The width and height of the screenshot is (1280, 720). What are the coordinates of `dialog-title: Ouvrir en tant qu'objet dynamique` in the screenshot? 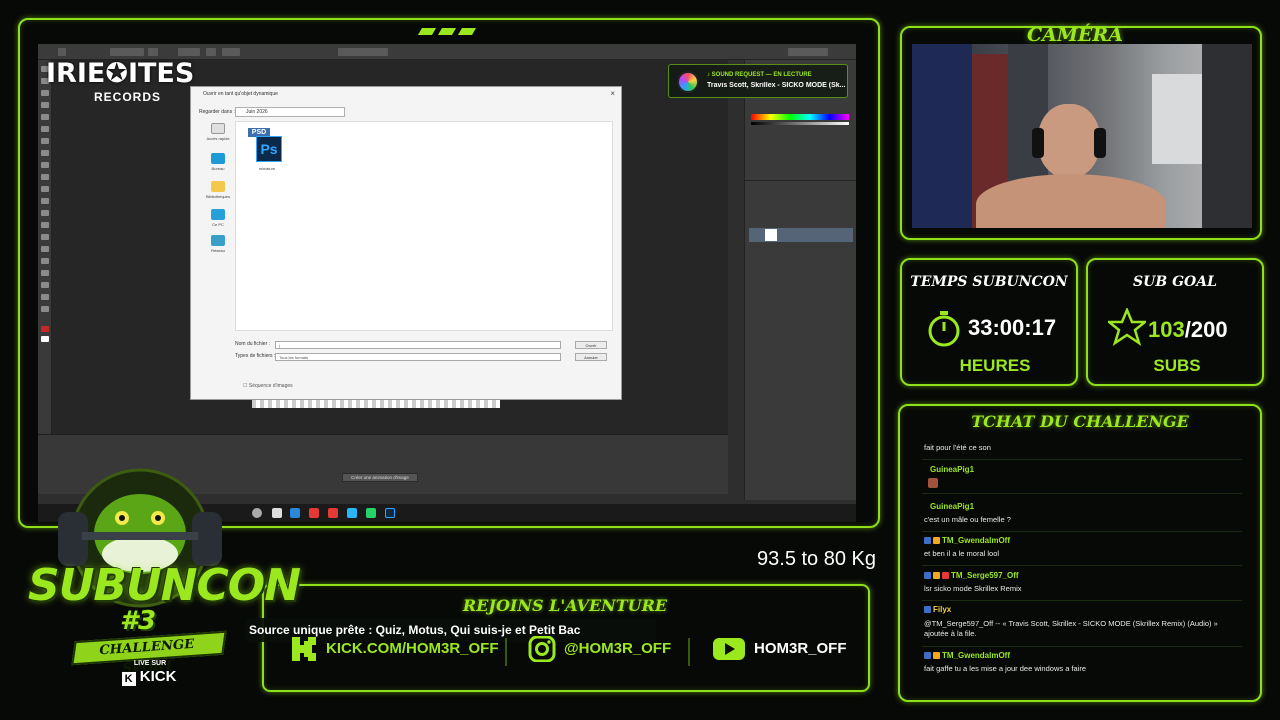 It's located at (240, 94).